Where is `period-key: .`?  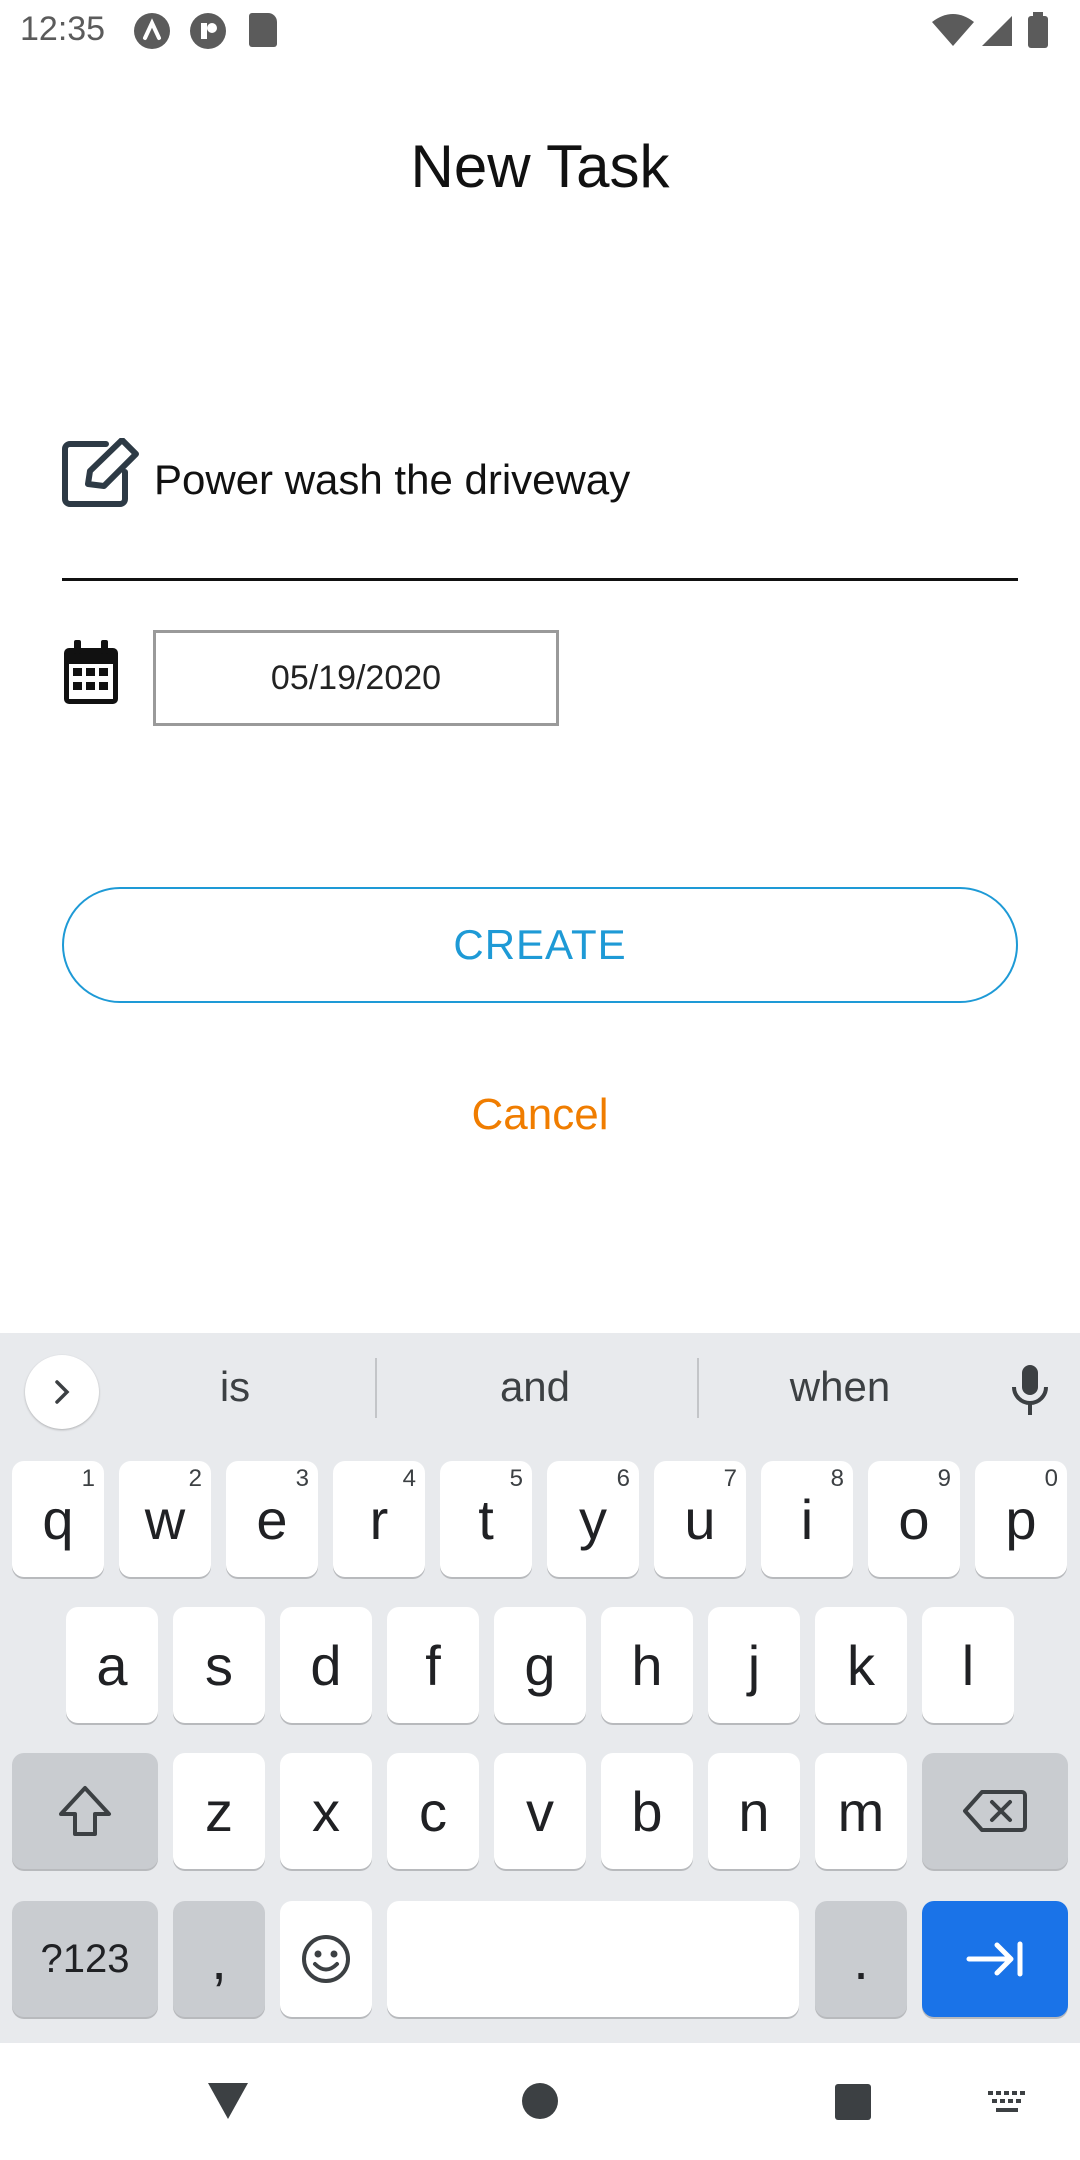
period-key: . is located at coordinates (861, 1959).